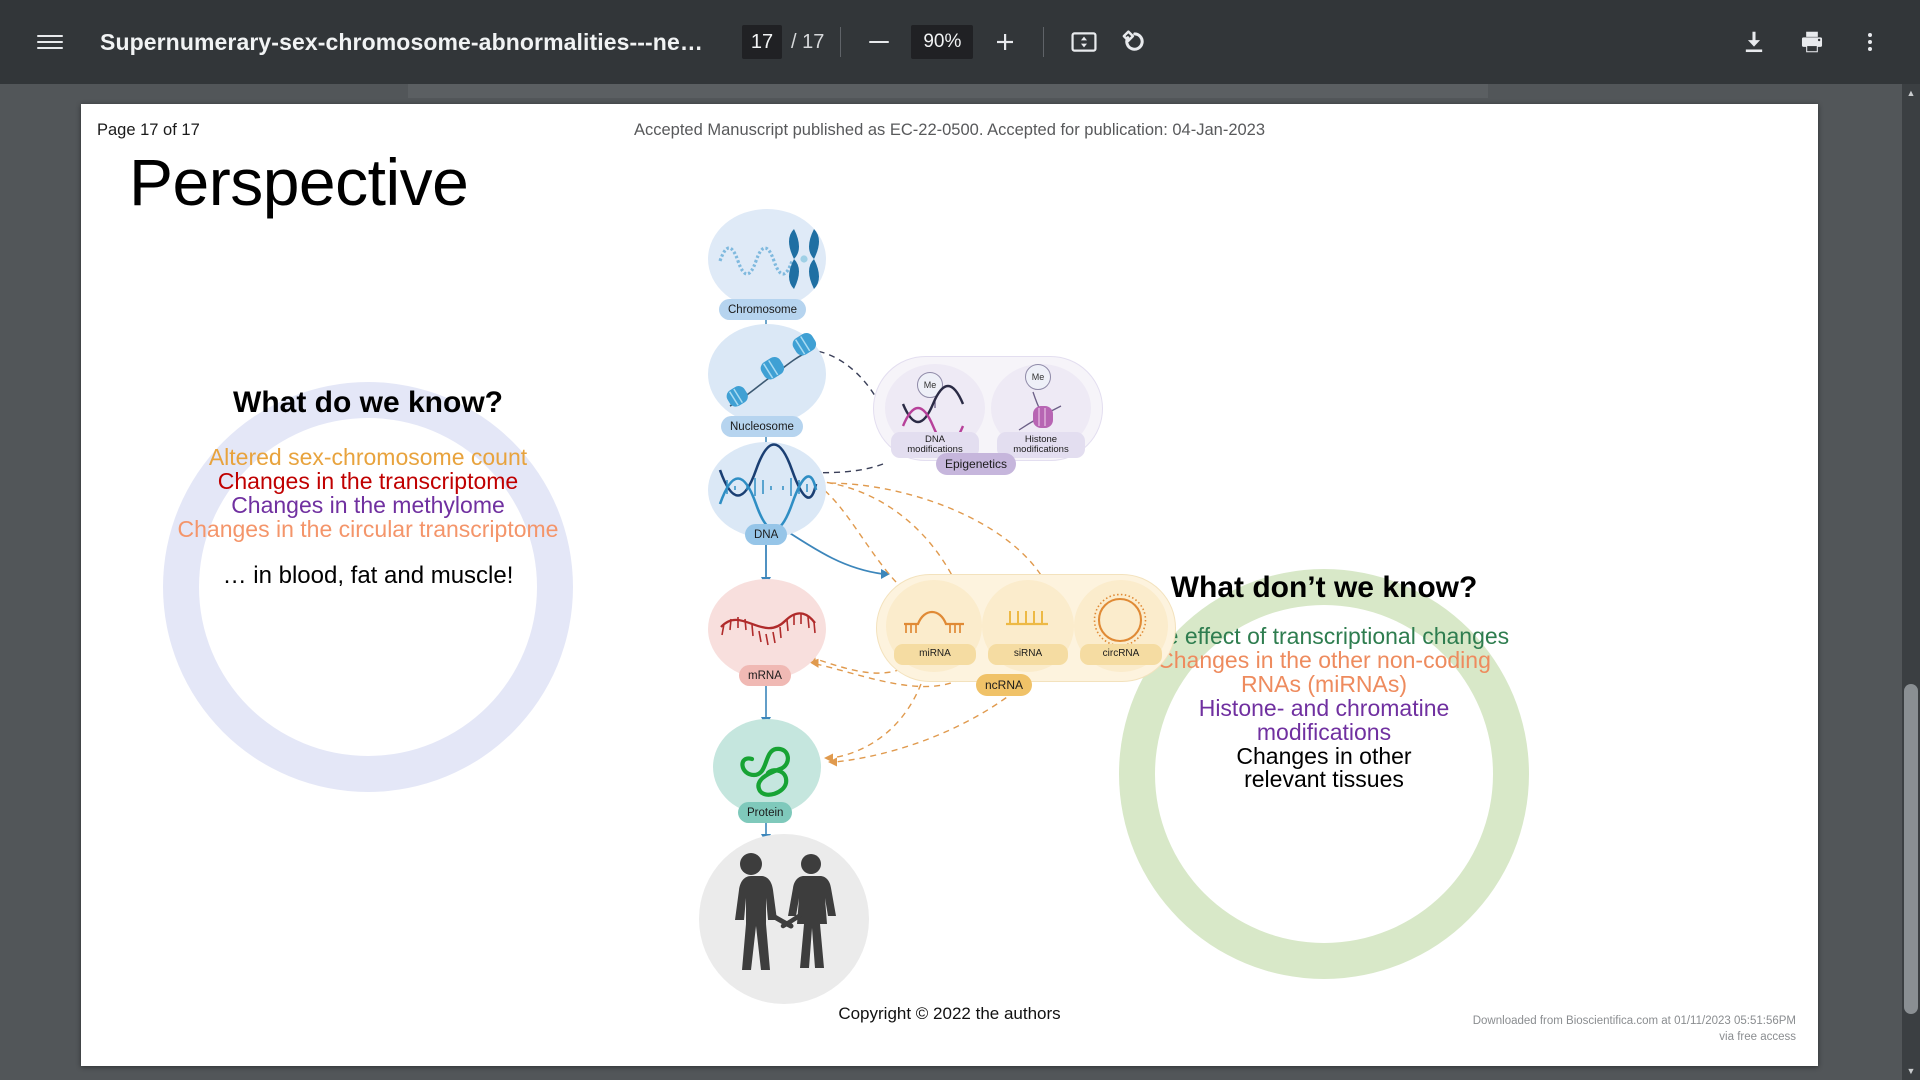  I want to click on hamburger-menu-icon, so click(50, 42).